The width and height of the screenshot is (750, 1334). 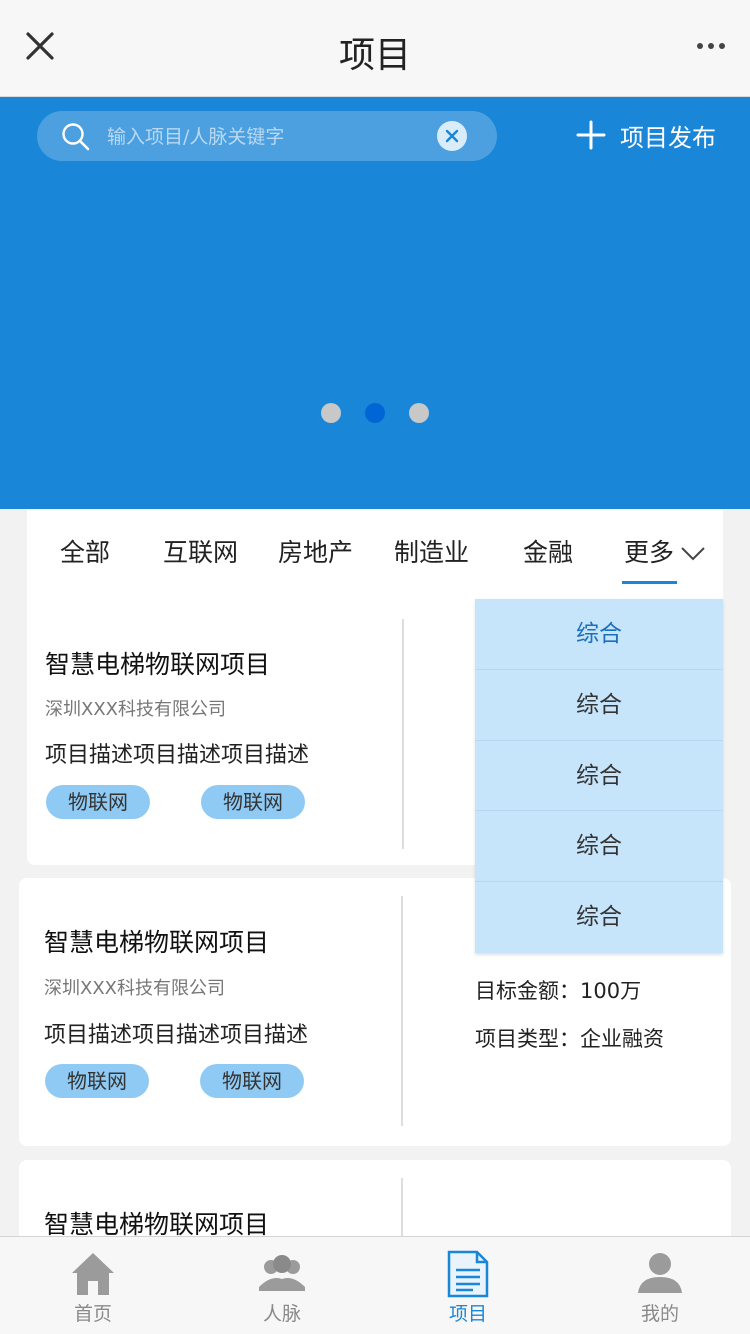 What do you see at coordinates (649, 552) in the screenshot?
I see `tab-more-label: 更多` at bounding box center [649, 552].